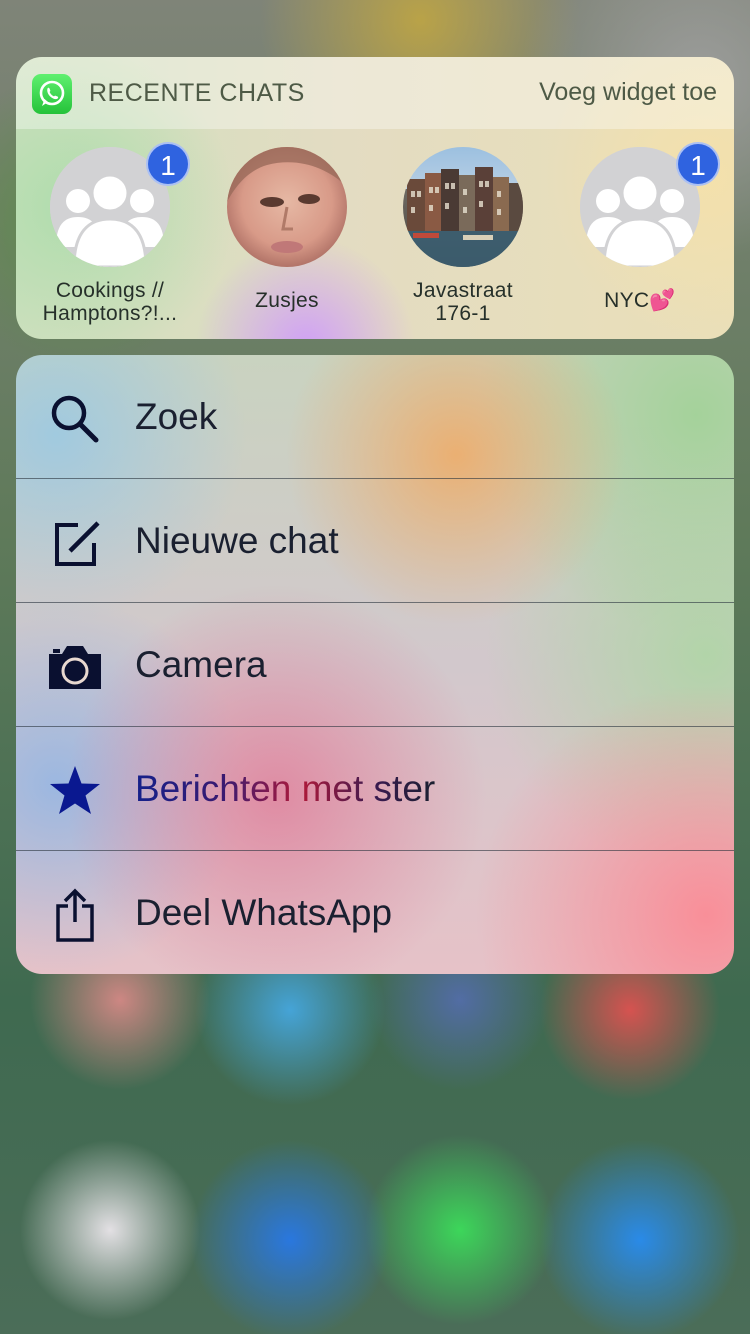 Image resolution: width=750 pixels, height=1334 pixels. I want to click on share-icon, so click(75, 915).